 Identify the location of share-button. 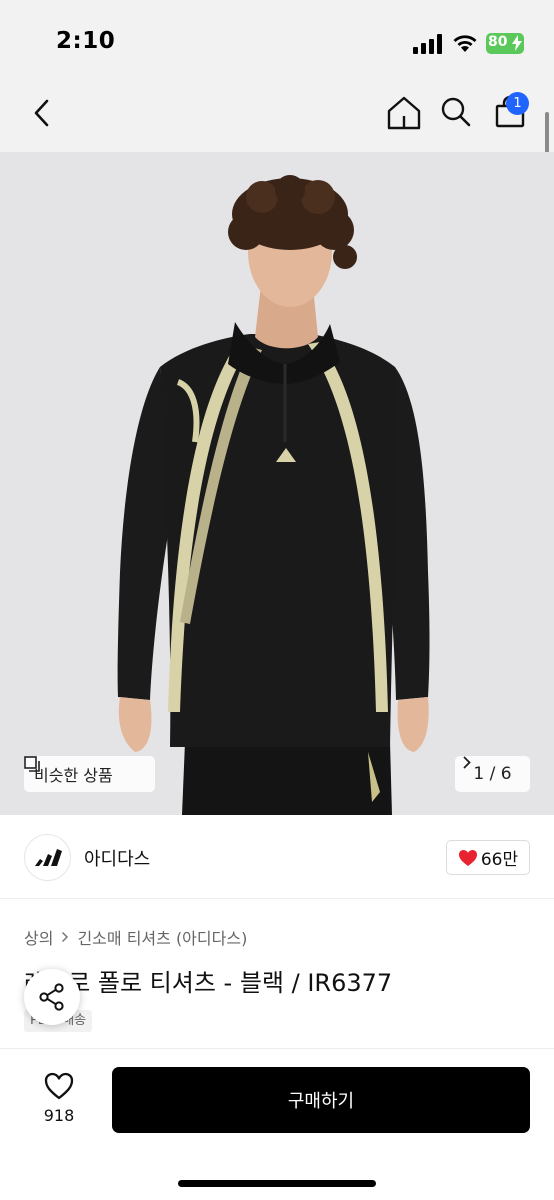
(52, 997).